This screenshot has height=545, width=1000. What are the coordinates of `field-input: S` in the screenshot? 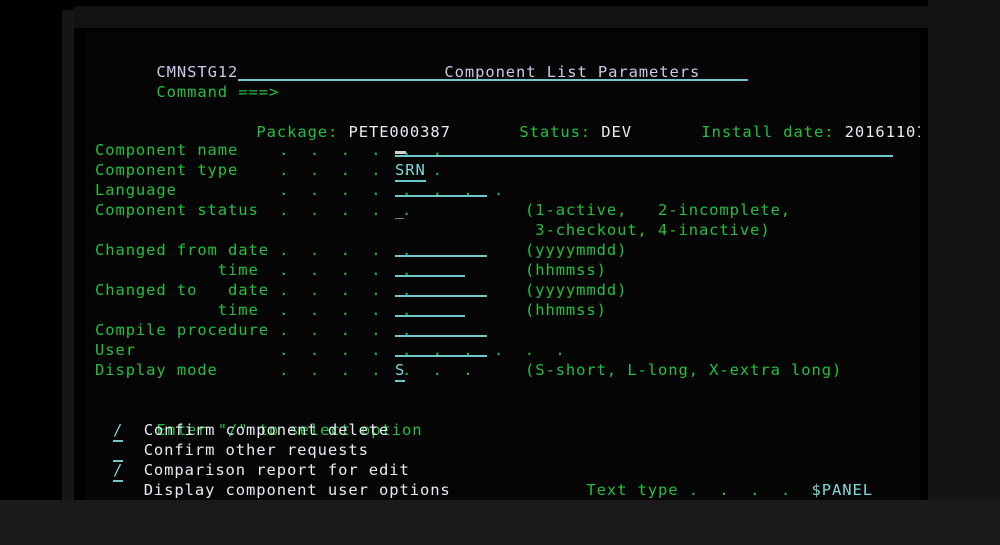 It's located at (400, 371).